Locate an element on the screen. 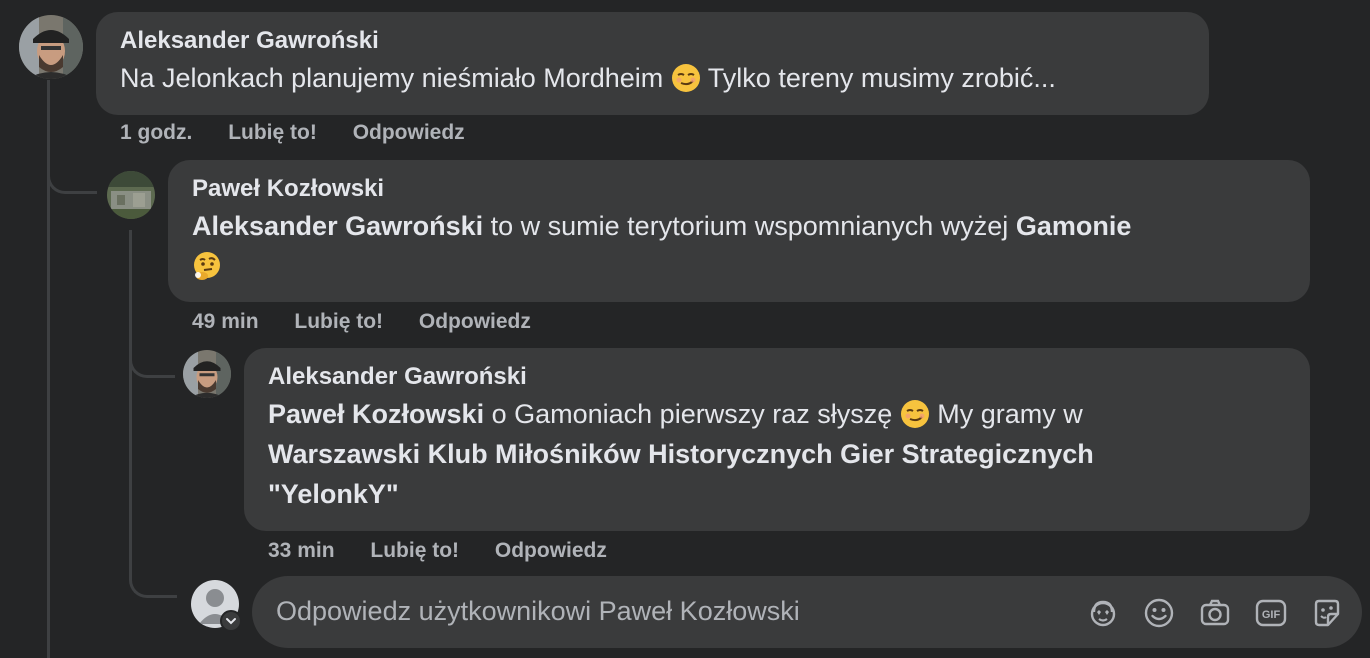 This screenshot has width=1370, height=658. comment-text-part: My gramy w is located at coordinates (1010, 414).